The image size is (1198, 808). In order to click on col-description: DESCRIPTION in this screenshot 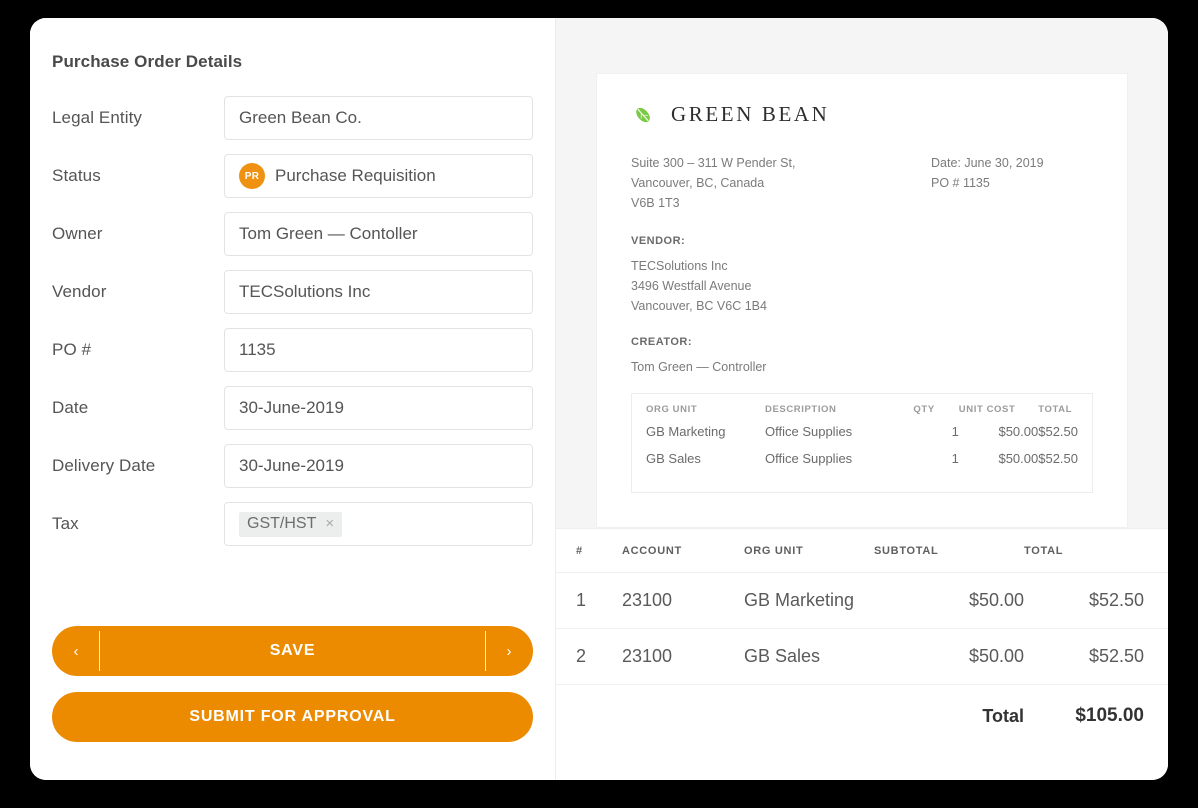, I will do `click(800, 409)`.